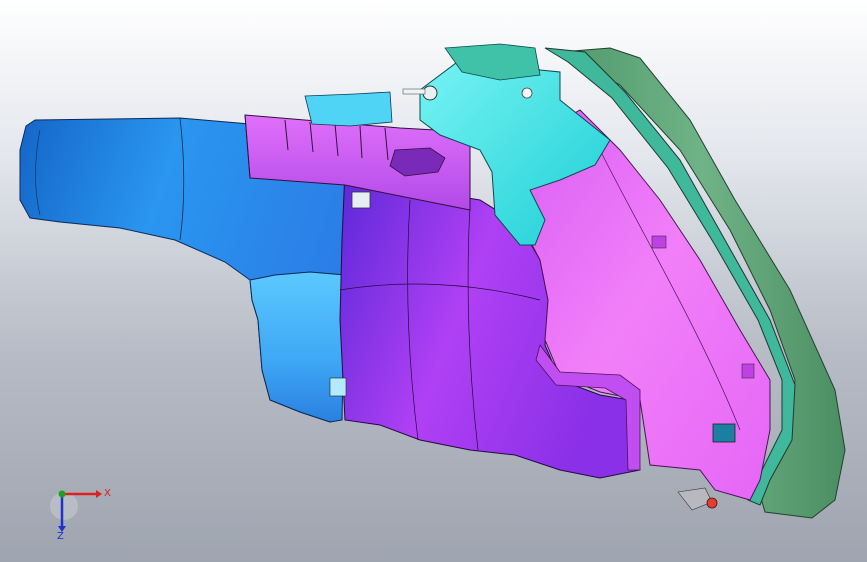 The height and width of the screenshot is (562, 867). I want to click on pin-rod, so click(414, 91).